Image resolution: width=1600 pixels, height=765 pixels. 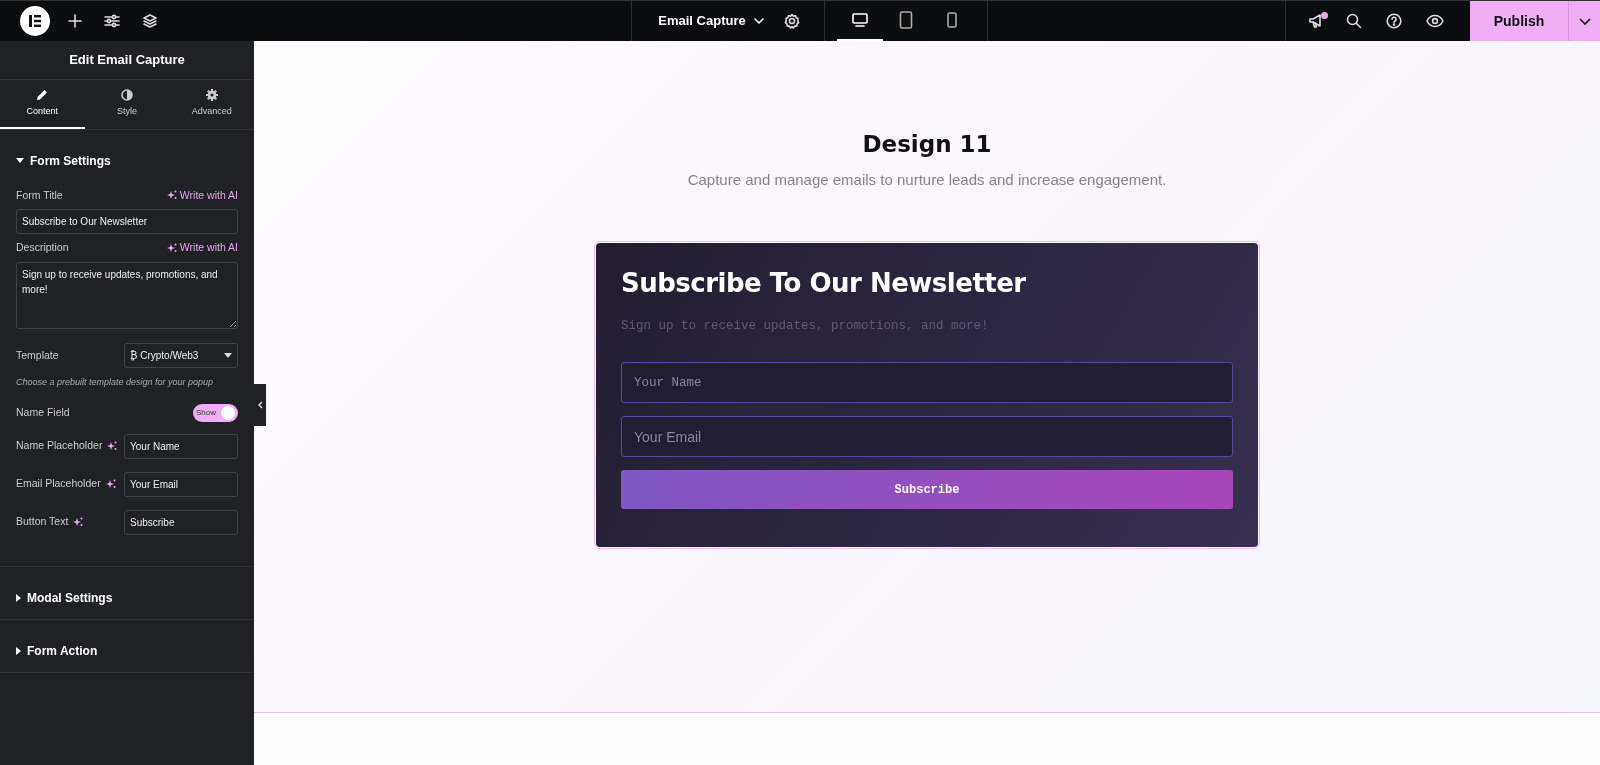 I want to click on pencil-icon, so click(x=42, y=95).